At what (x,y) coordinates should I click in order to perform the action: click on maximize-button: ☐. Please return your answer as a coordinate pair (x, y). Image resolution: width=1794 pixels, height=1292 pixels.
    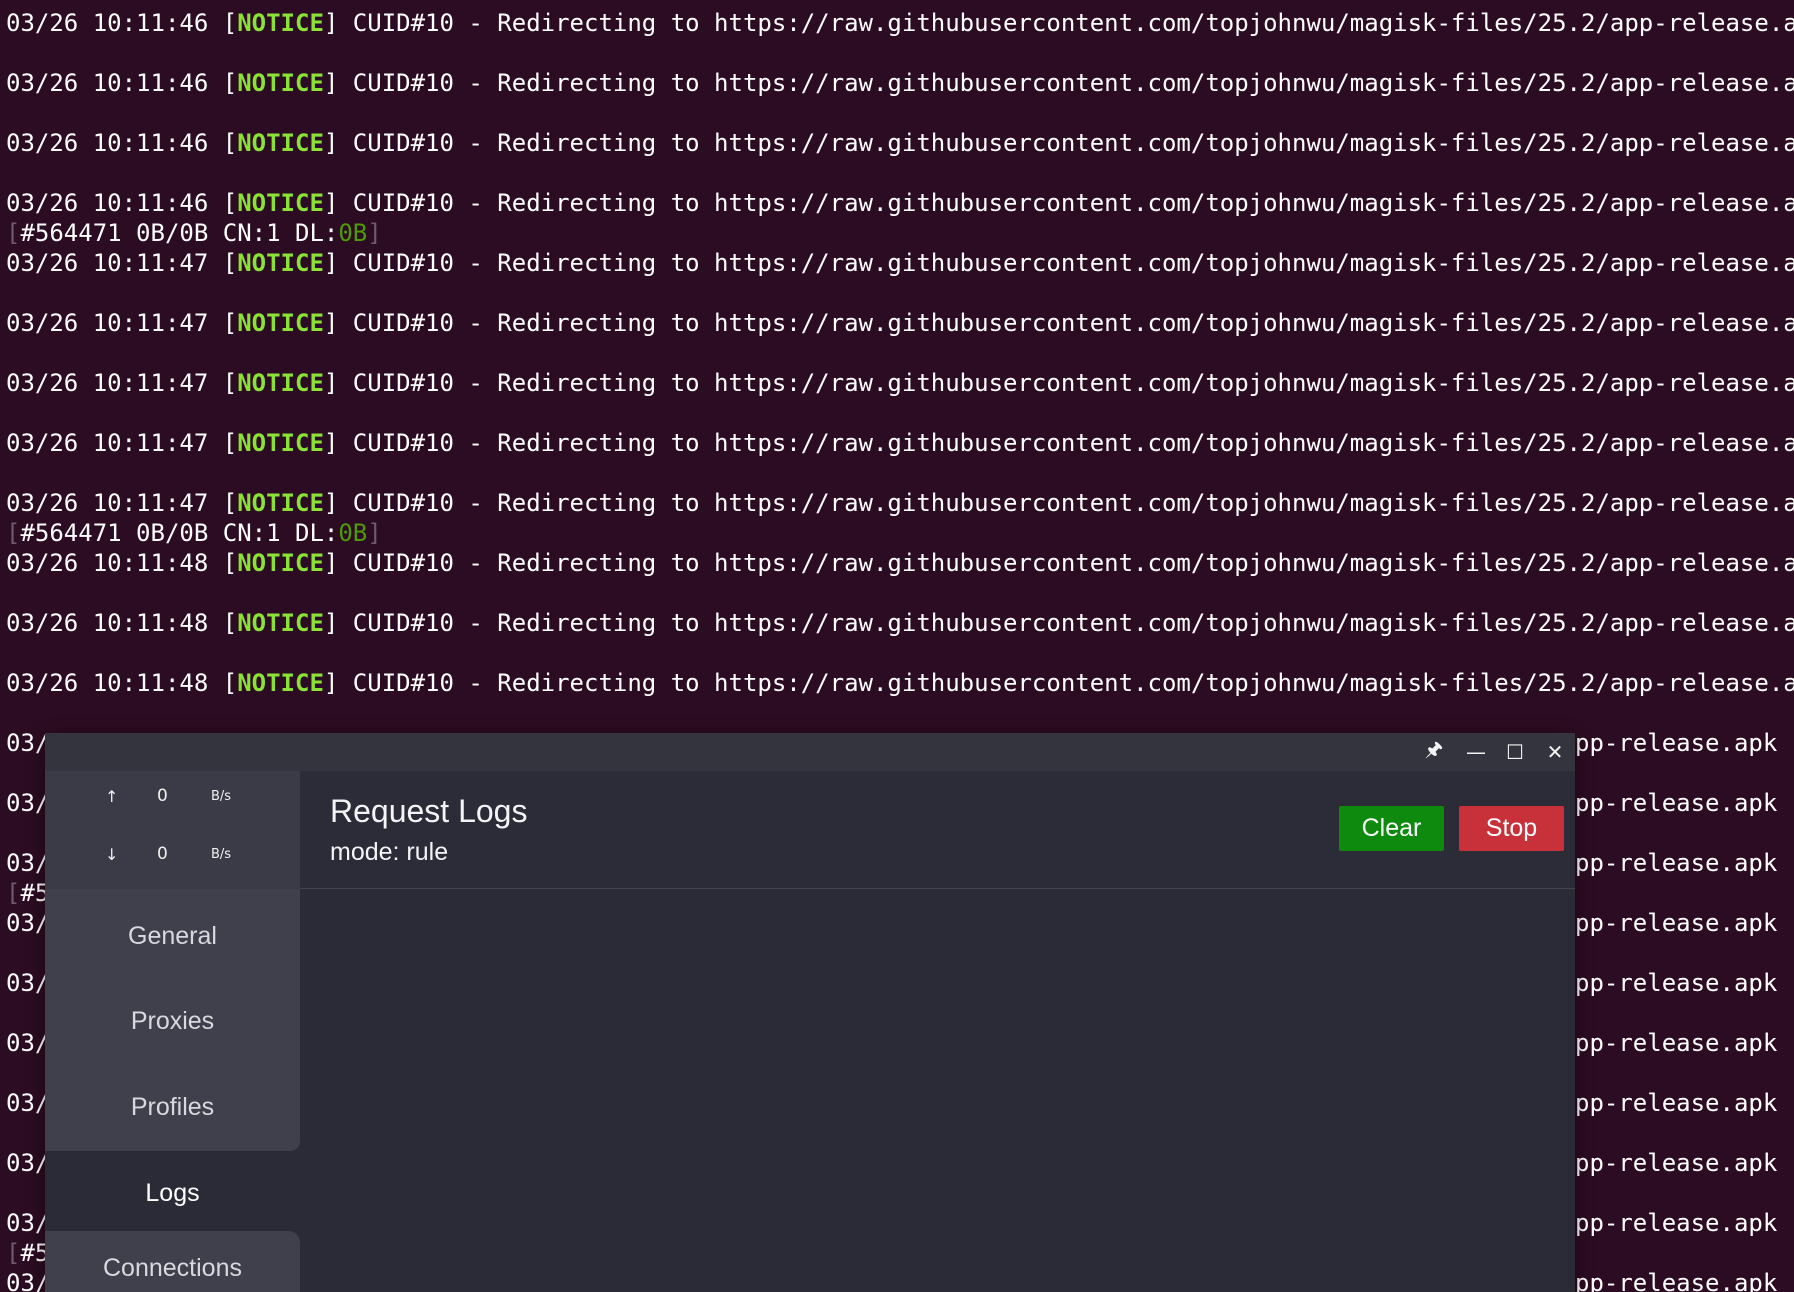
    Looking at the image, I should click on (1515, 752).